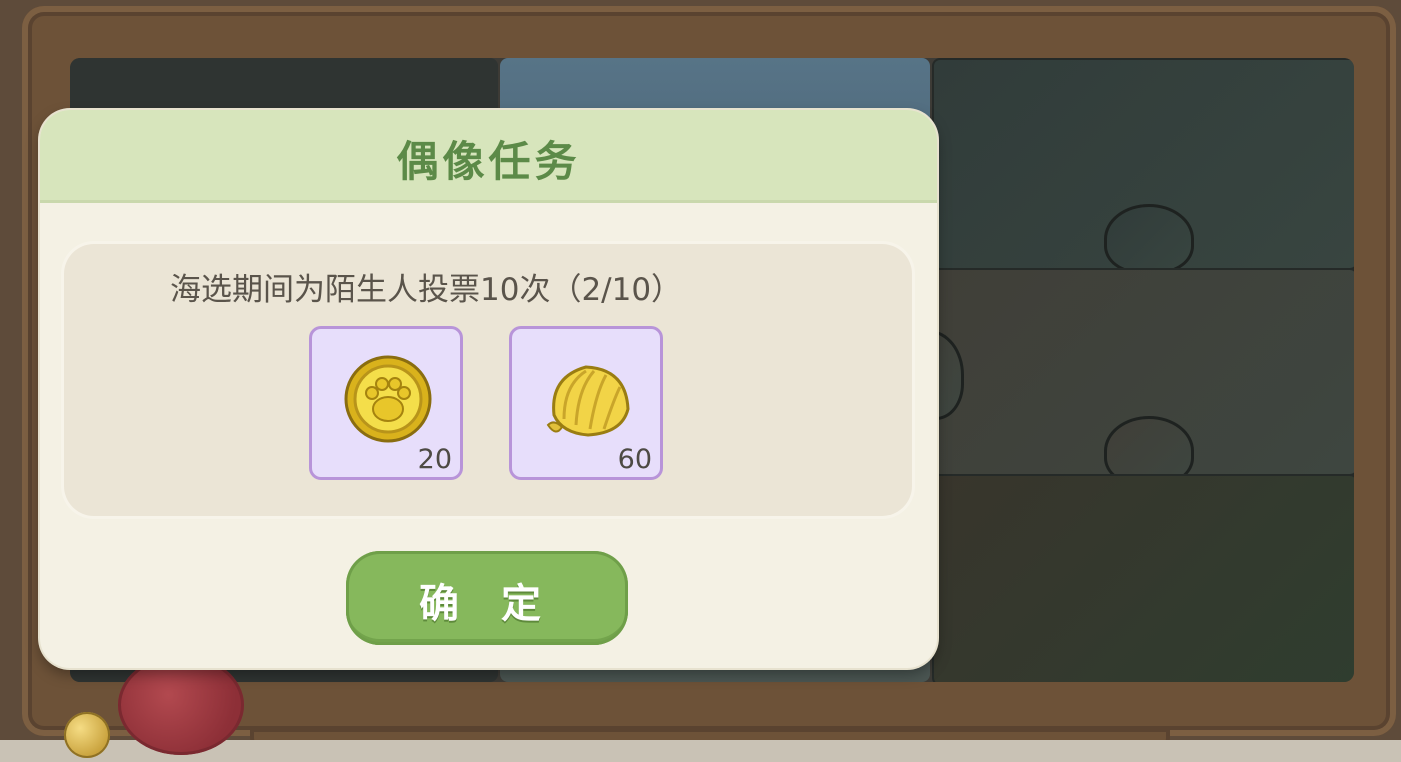 The width and height of the screenshot is (1401, 762). What do you see at coordinates (487, 604) in the screenshot?
I see `confirm-button-label: 确 定` at bounding box center [487, 604].